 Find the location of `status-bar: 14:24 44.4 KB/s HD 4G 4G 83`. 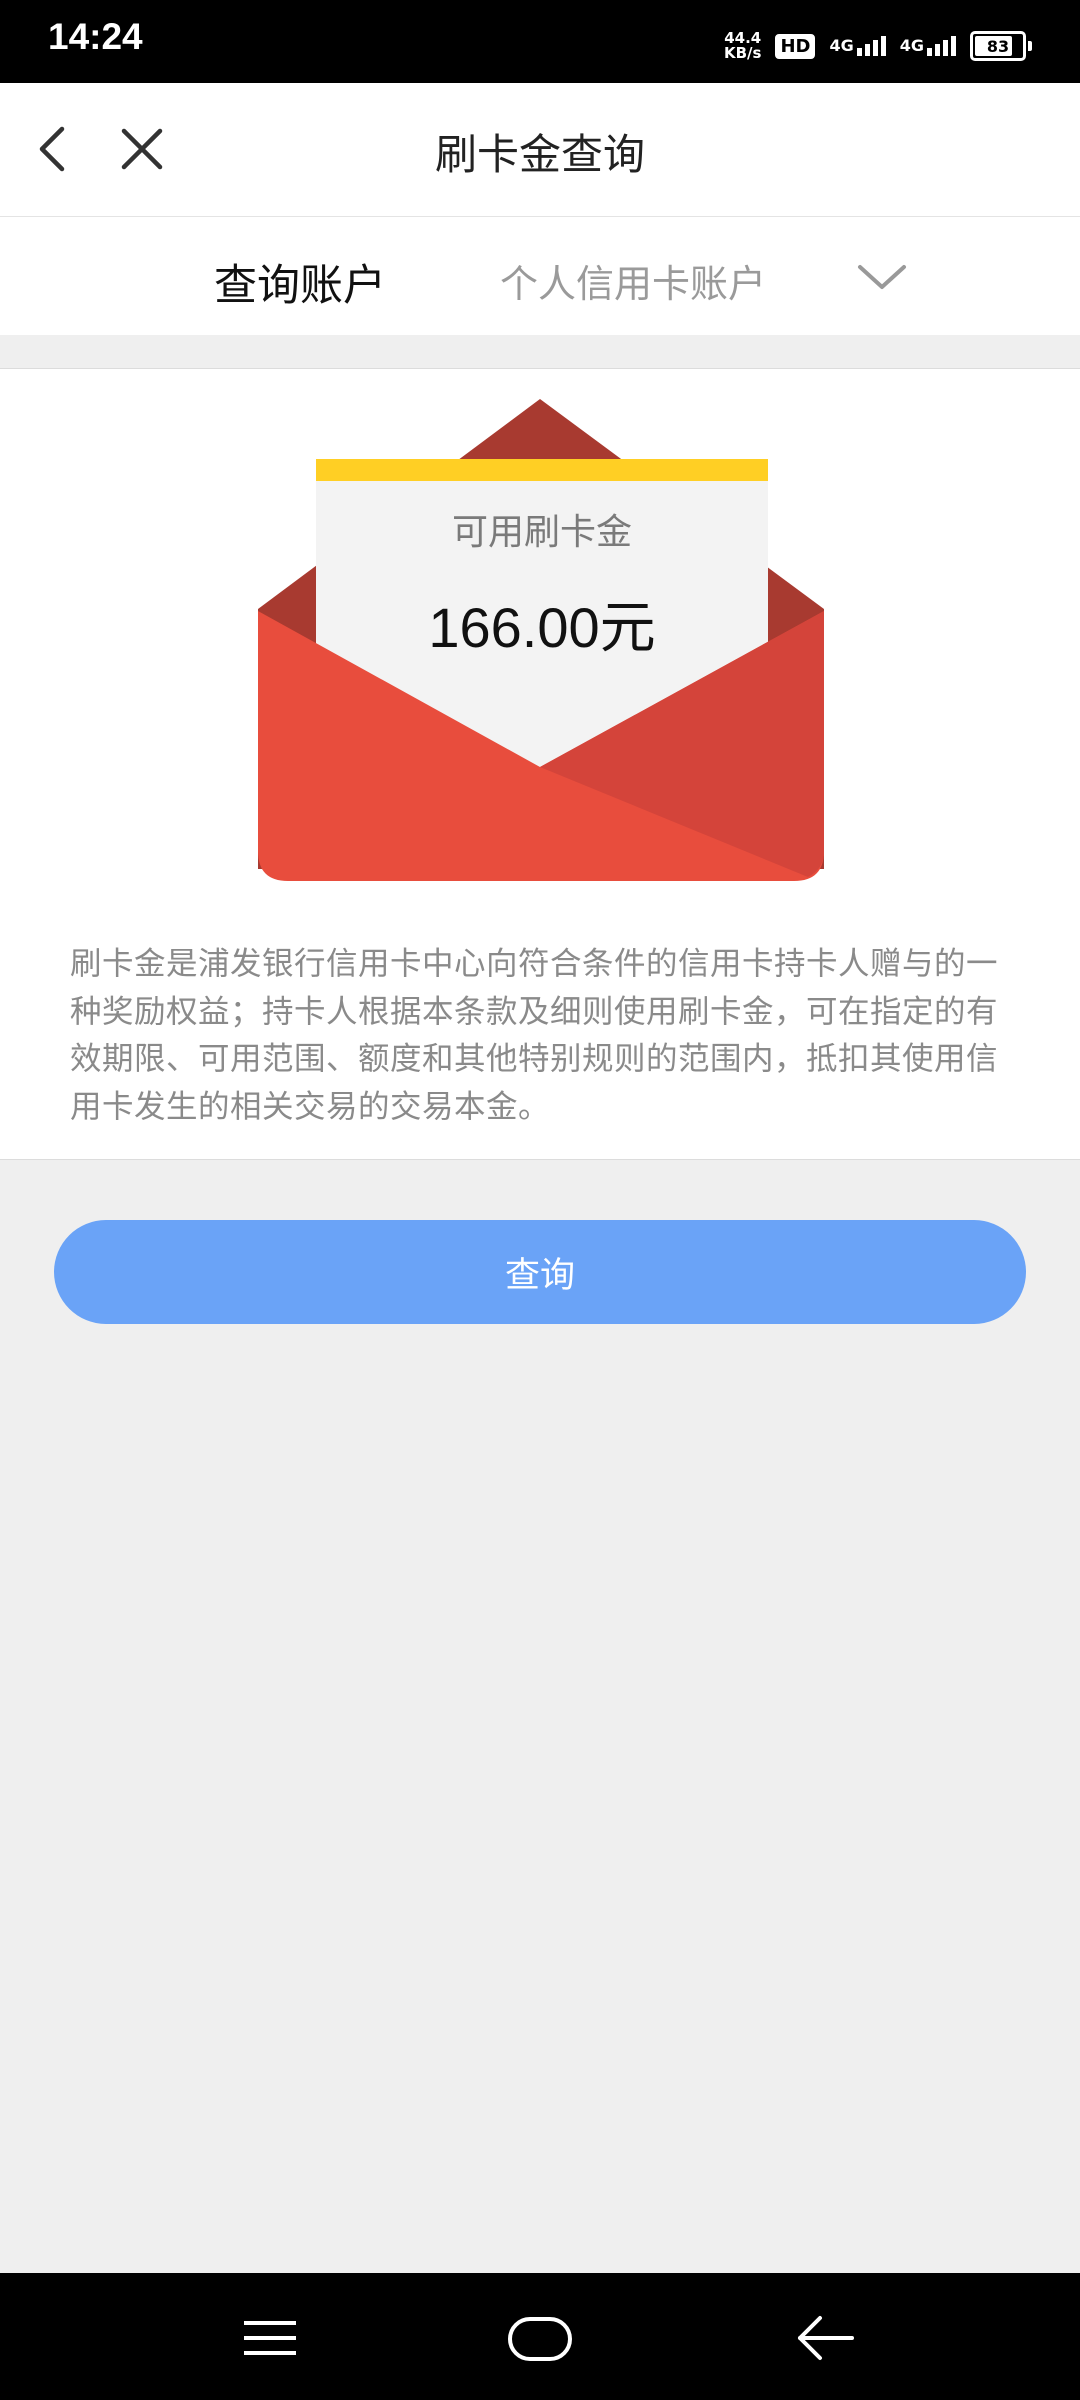

status-bar: 14:24 44.4 KB/s HD 4G 4G 83 is located at coordinates (540, 41).